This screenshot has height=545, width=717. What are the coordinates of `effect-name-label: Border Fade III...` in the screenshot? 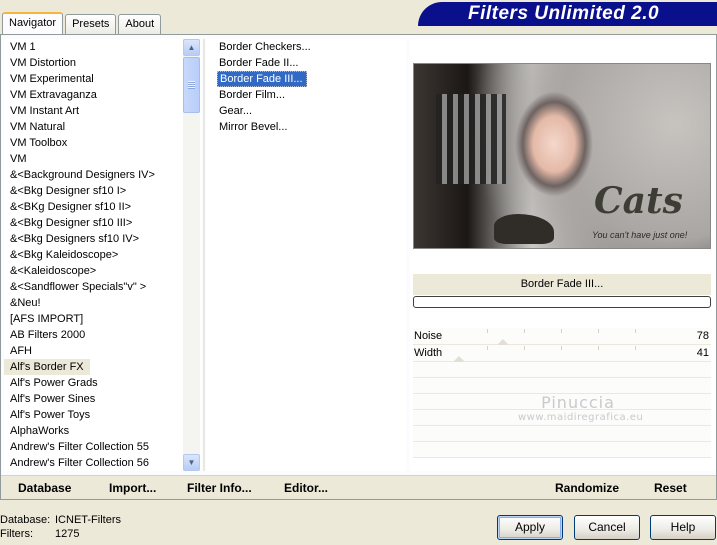 It's located at (562, 284).